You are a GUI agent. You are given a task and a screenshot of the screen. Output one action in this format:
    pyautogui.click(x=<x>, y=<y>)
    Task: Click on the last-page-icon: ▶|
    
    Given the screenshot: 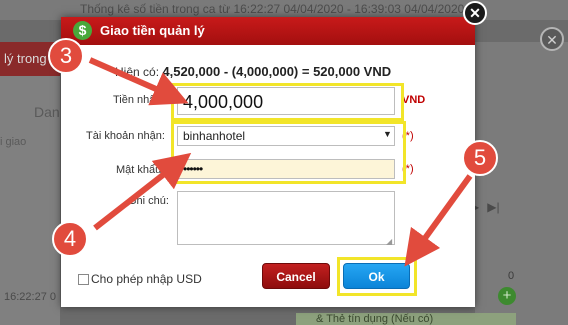 What is the action you would take?
    pyautogui.click(x=493, y=207)
    